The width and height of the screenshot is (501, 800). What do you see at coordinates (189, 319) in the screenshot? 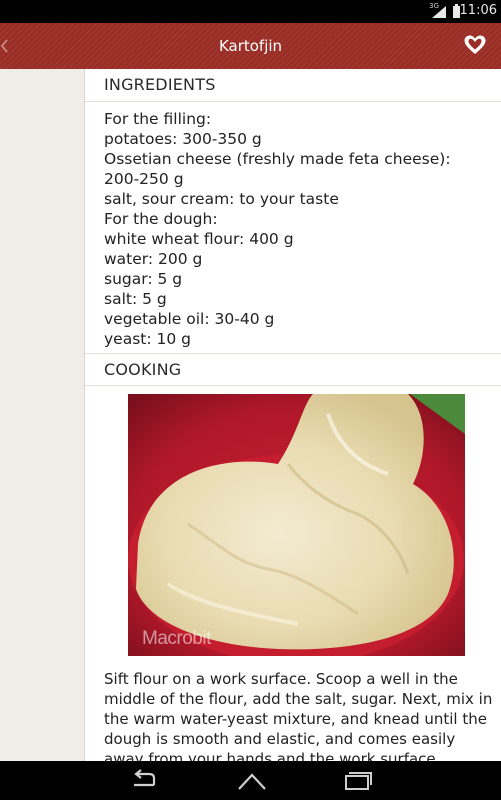
I see `ingredient-line: vegetable oil: 30-40 g` at bounding box center [189, 319].